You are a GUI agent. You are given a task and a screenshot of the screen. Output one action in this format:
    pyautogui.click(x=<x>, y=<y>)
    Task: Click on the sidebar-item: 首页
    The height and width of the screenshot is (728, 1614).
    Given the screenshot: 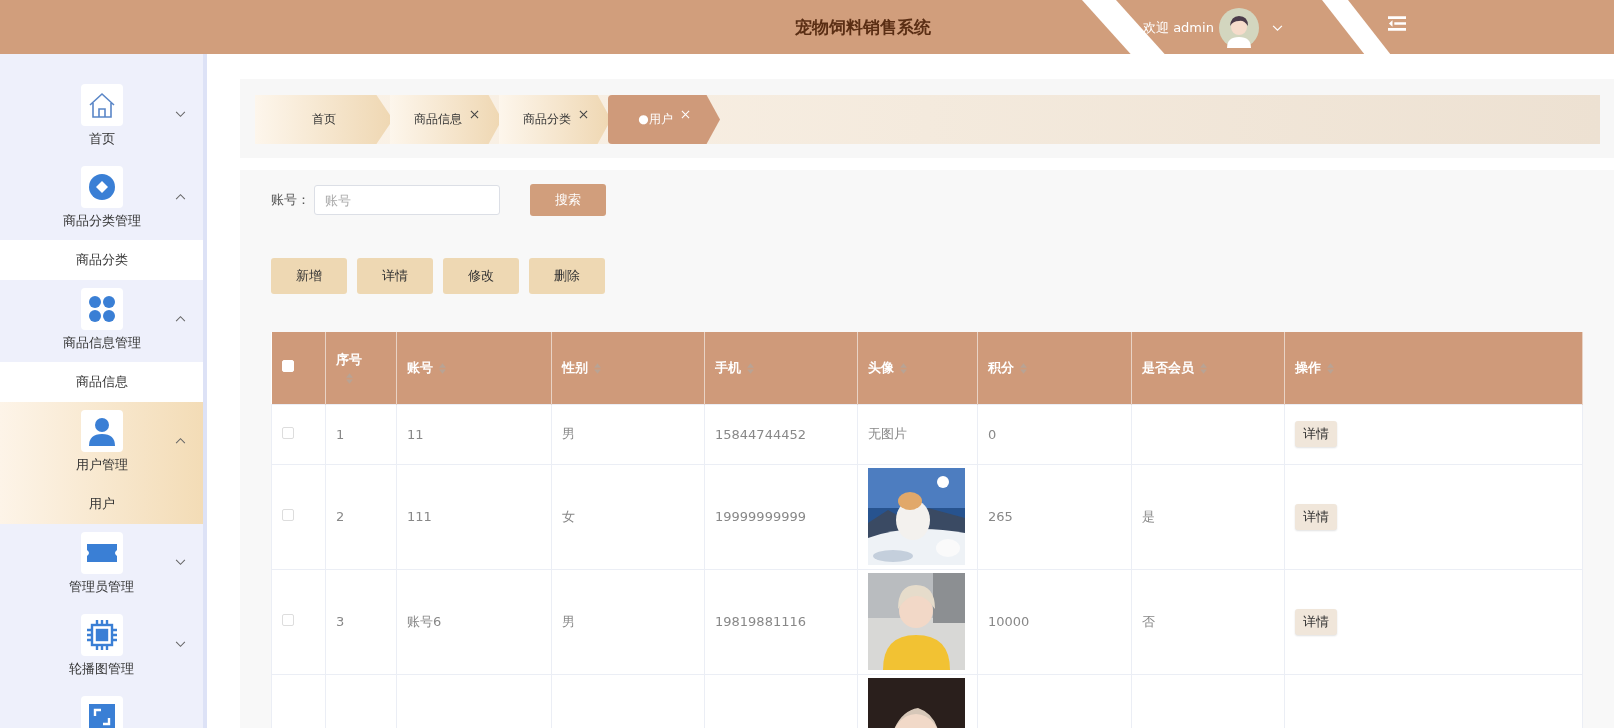 What is the action you would take?
    pyautogui.click(x=101, y=117)
    